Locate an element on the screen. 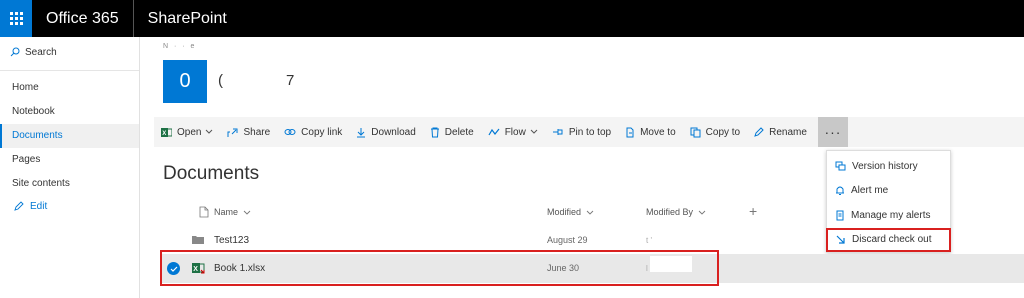 The width and height of the screenshot is (1024, 298). pin-to-top-button: Pin to top is located at coordinates (581, 132).